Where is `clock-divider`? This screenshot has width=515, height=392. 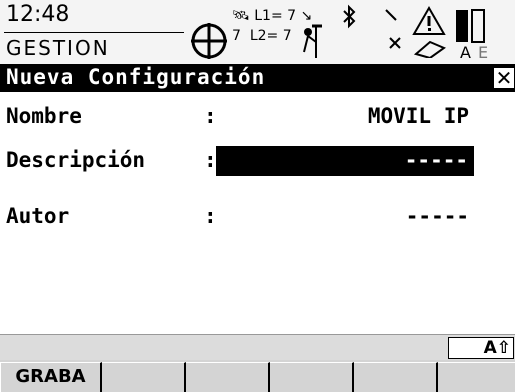
clock-divider is located at coordinates (94, 32).